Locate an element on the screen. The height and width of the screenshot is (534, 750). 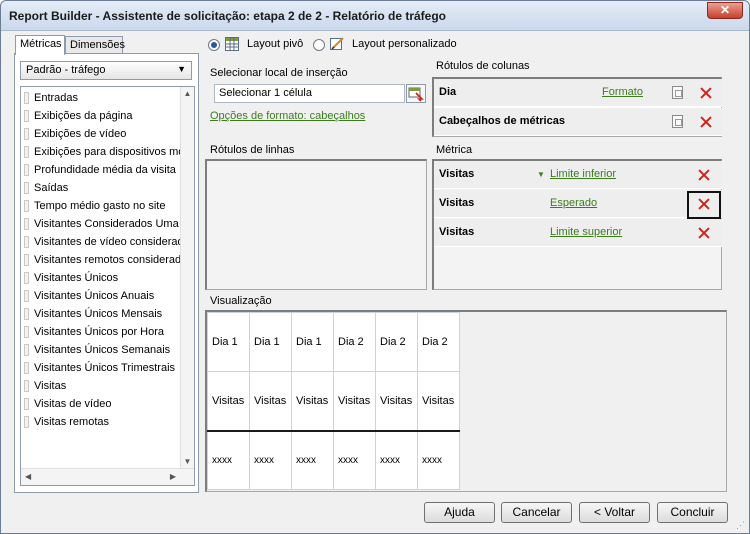
metric-row: Visitas ▼ Limite inferior is located at coordinates (578, 175).